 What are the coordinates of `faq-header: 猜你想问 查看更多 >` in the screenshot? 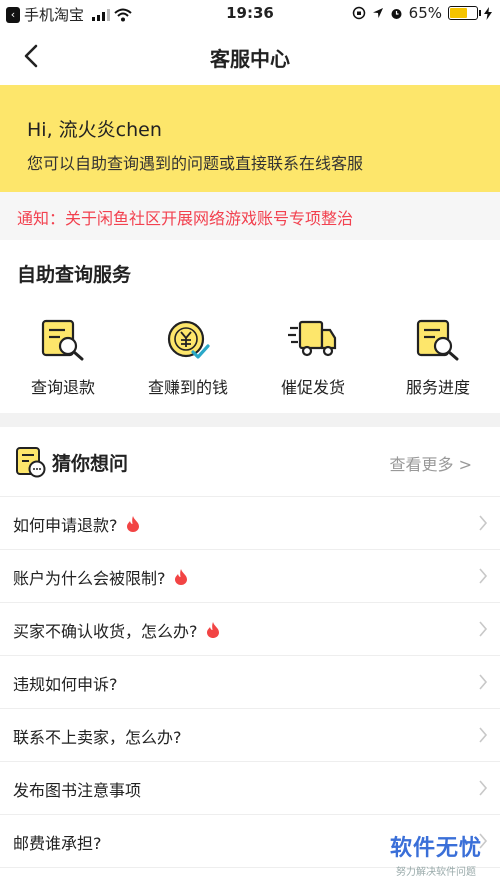 It's located at (250, 462).